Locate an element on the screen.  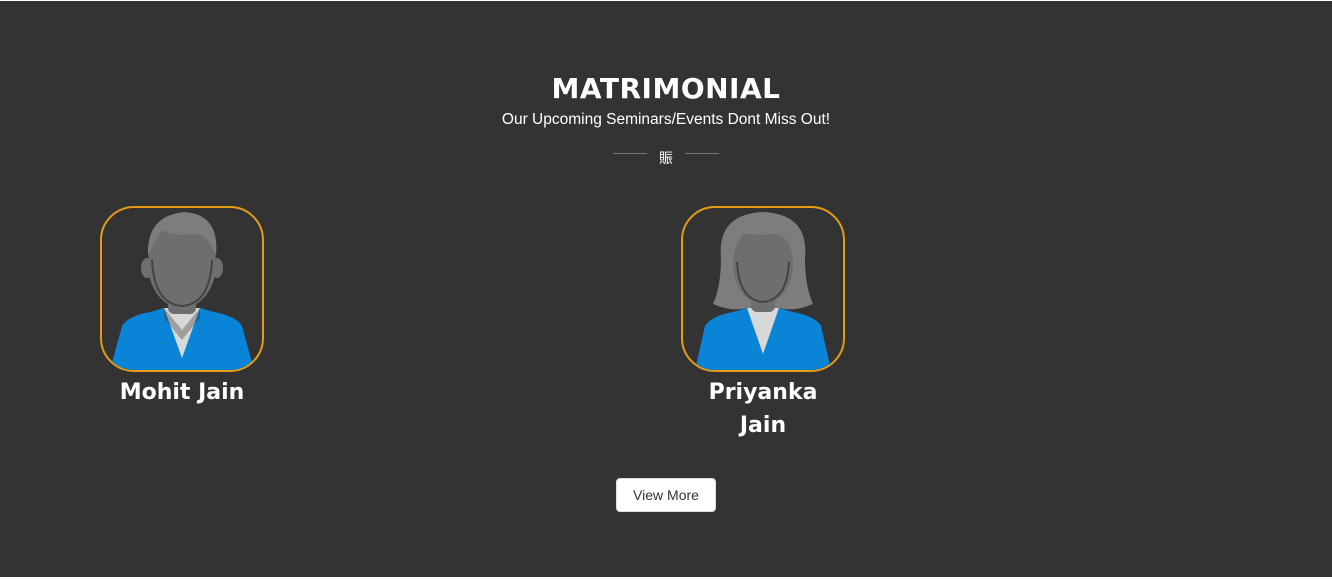
male-avatar-icon is located at coordinates (182, 291).